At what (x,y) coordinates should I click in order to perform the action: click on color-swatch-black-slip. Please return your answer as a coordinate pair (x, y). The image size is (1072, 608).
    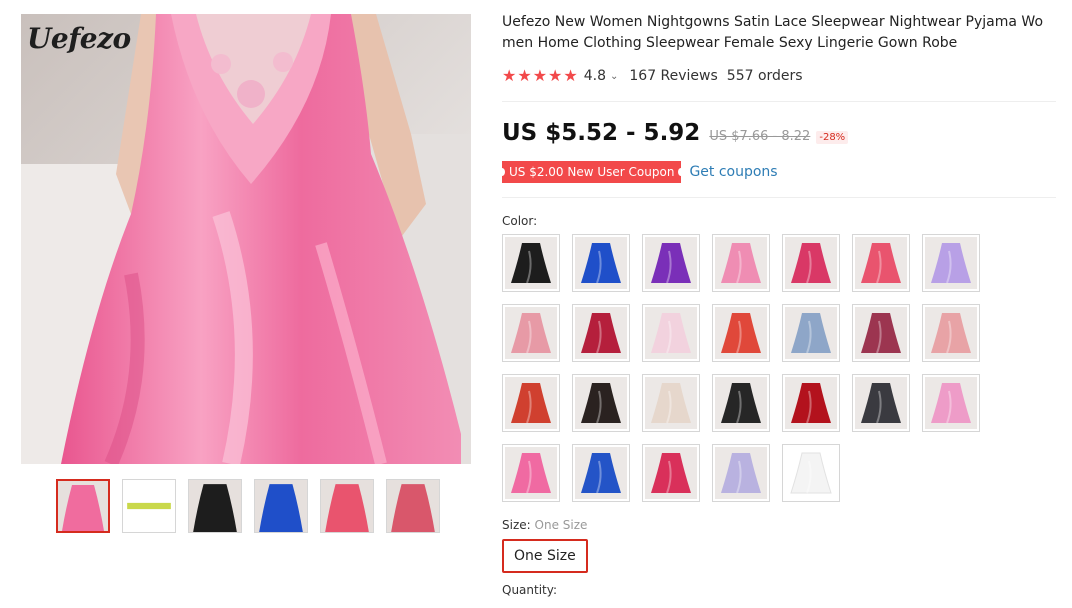
    Looking at the image, I should click on (741, 403).